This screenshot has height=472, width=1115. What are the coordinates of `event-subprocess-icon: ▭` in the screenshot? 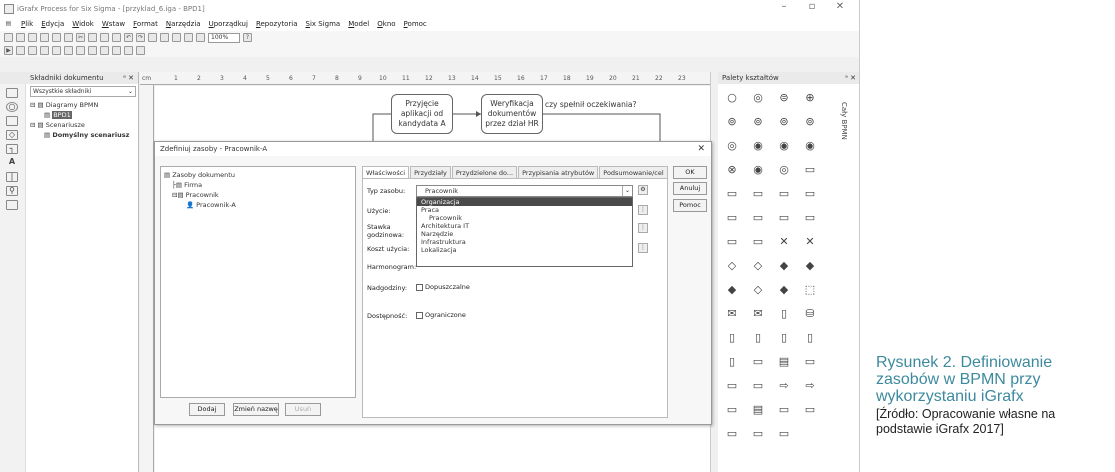 It's located at (810, 217).